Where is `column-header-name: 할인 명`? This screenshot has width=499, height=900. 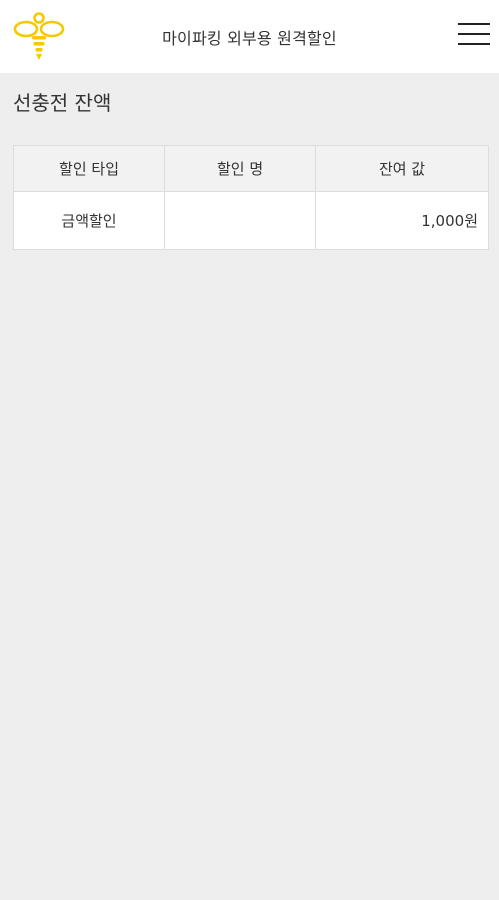 column-header-name: 할인 명 is located at coordinates (240, 168).